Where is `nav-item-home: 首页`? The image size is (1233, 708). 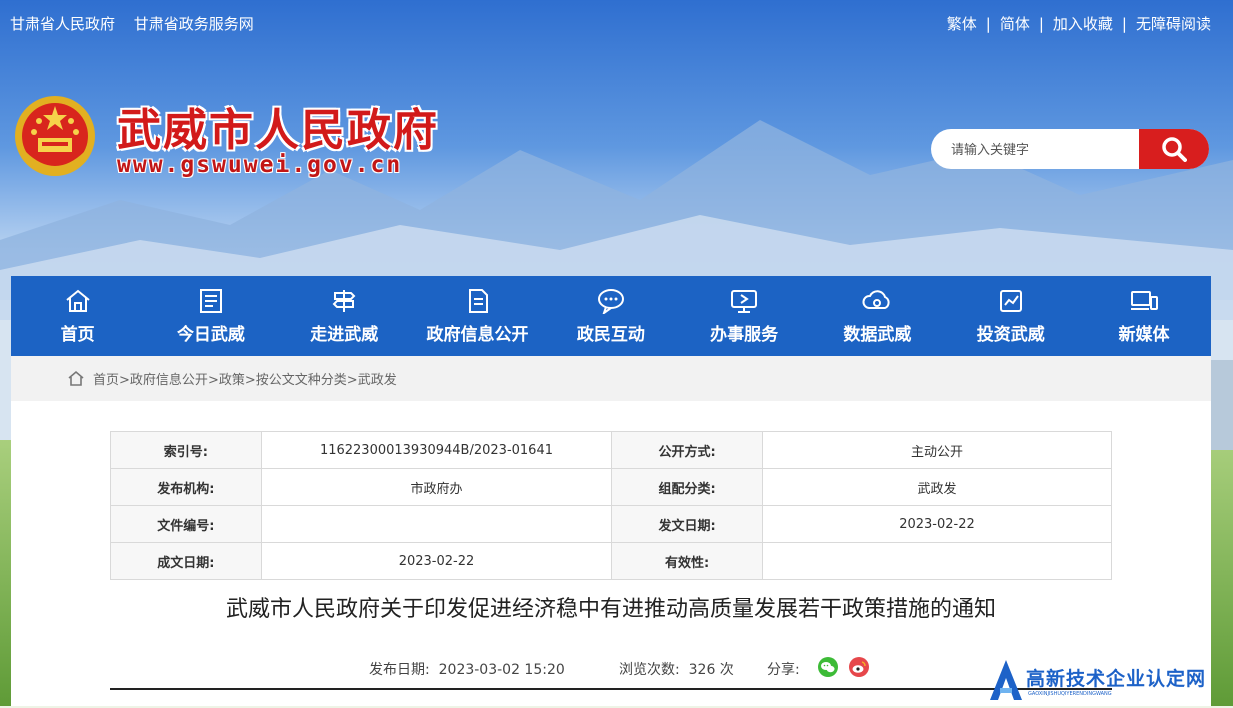 nav-item-home: 首页 is located at coordinates (77, 316).